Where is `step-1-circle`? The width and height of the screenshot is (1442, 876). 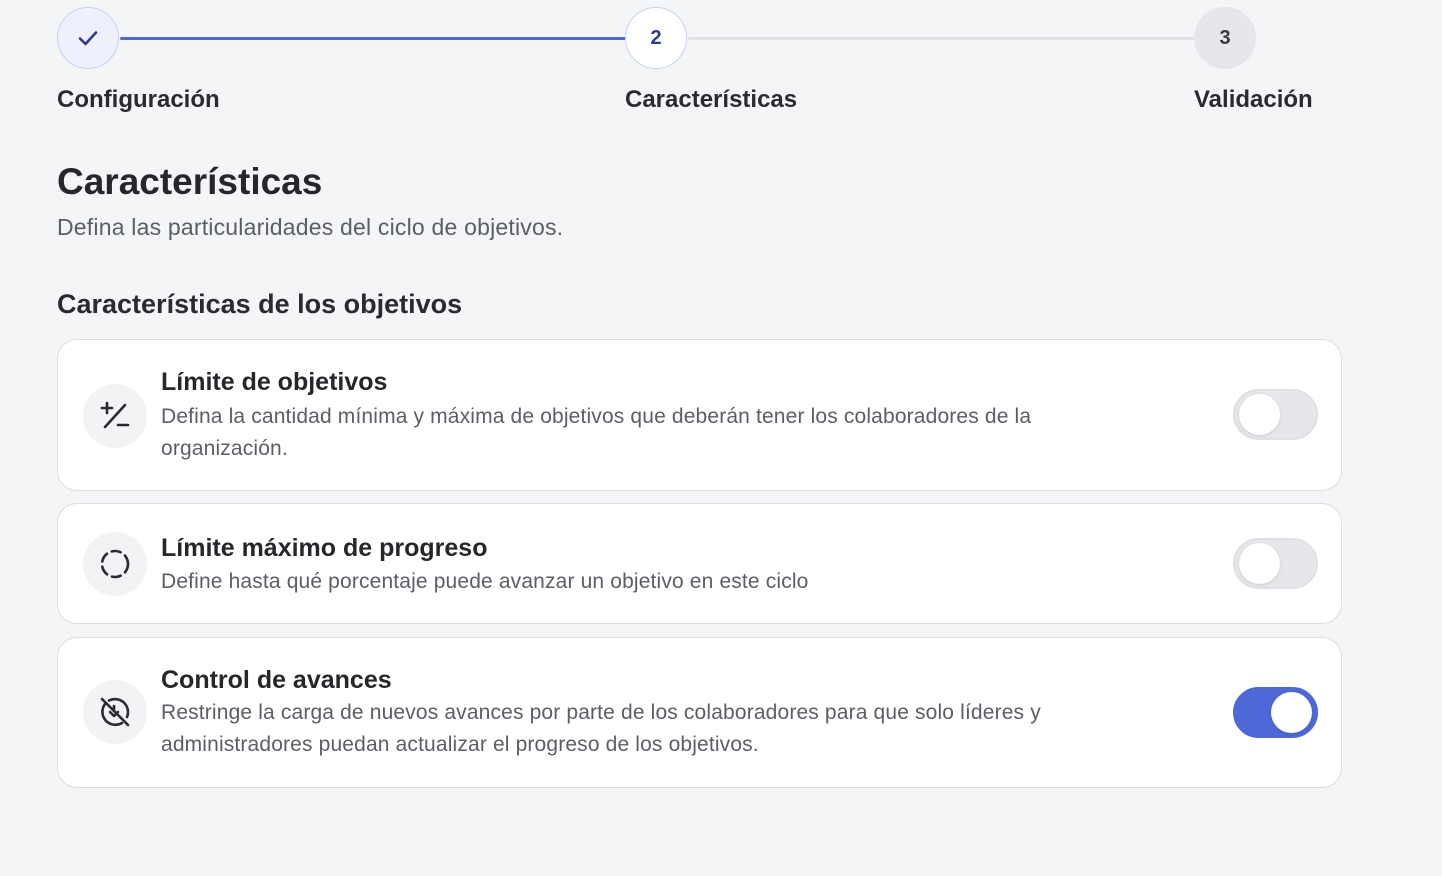 step-1-circle is located at coordinates (88, 38).